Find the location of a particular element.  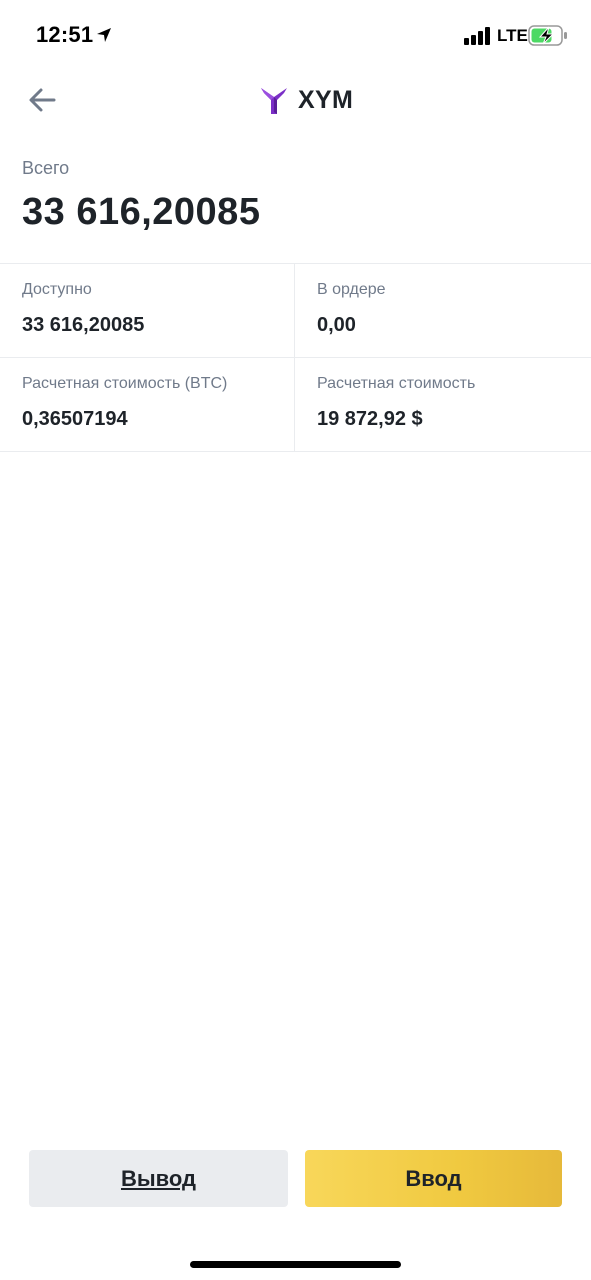

signal-bars-icon is located at coordinates (477, 36).